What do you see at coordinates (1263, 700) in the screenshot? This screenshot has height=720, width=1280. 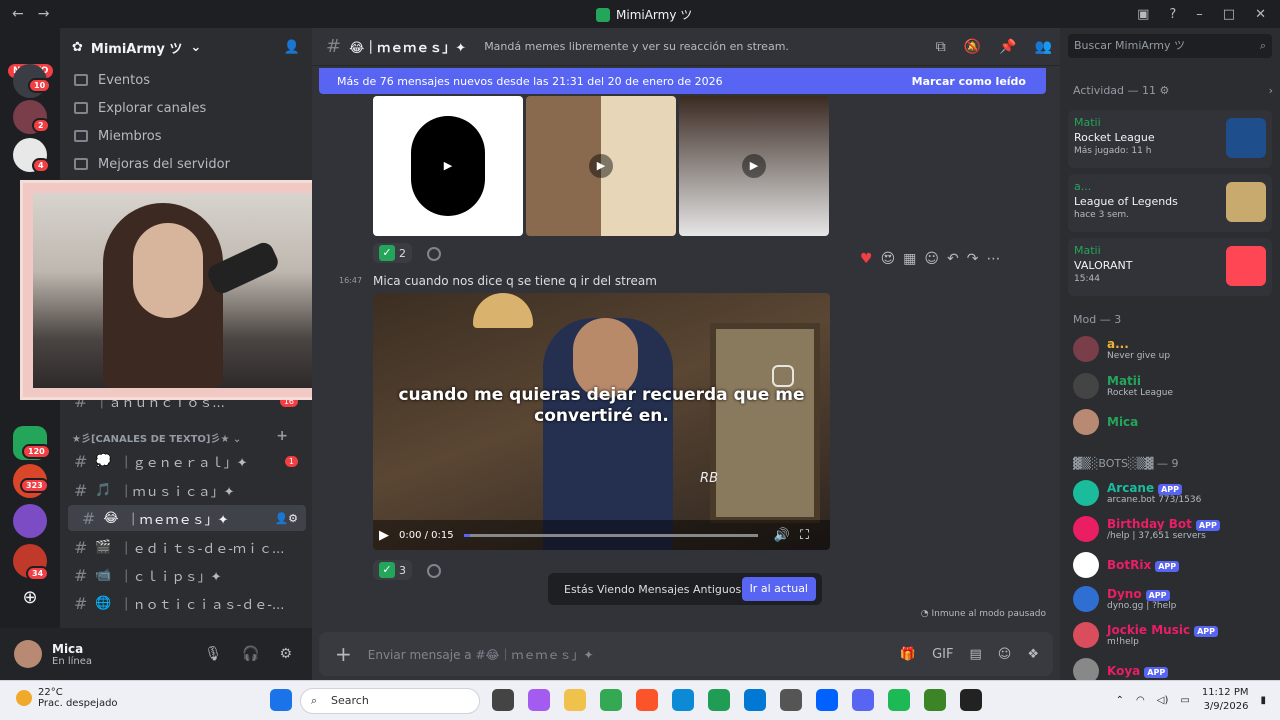 I see `notification-icon: ▮` at bounding box center [1263, 700].